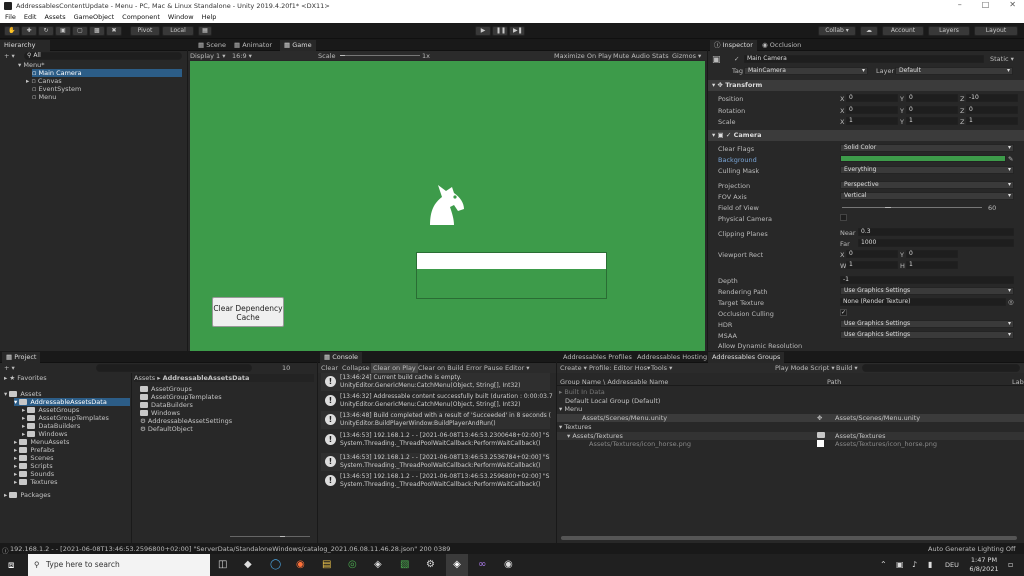 Image resolution: width=1024 pixels, height=576 pixels. What do you see at coordinates (242, 56) in the screenshot?
I see `aspect-dropdown: 16:9 ▾` at bounding box center [242, 56].